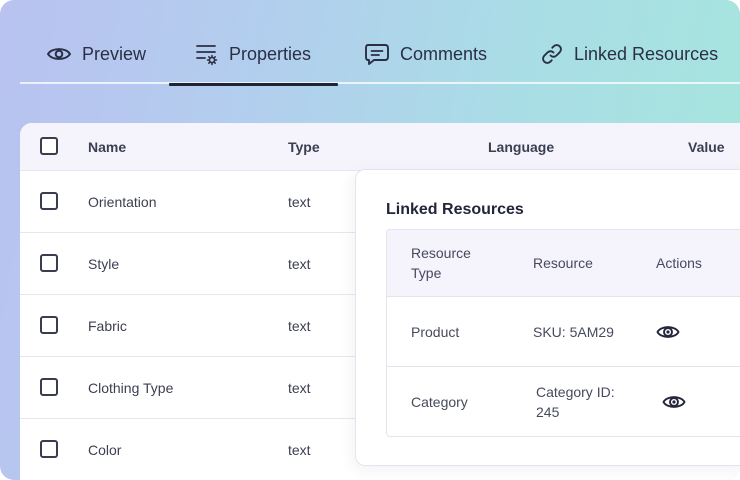 The height and width of the screenshot is (480, 740). Describe the element at coordinates (455, 209) in the screenshot. I see `linked-resources-title: Linked Resources` at that location.